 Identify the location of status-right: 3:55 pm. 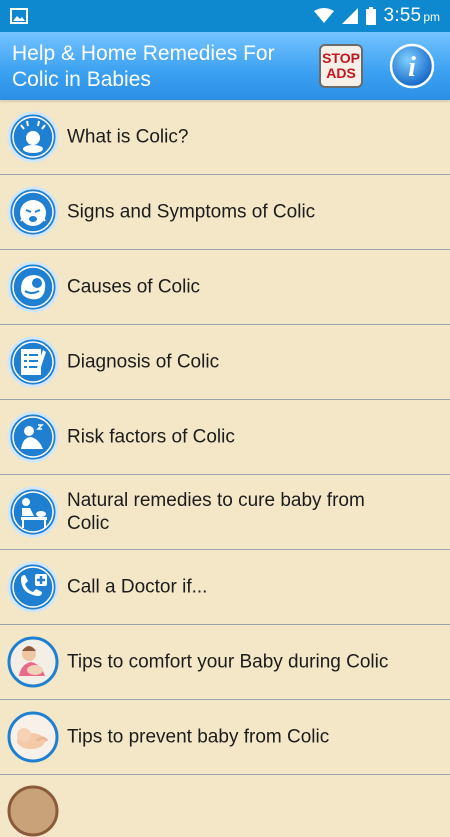
(376, 16).